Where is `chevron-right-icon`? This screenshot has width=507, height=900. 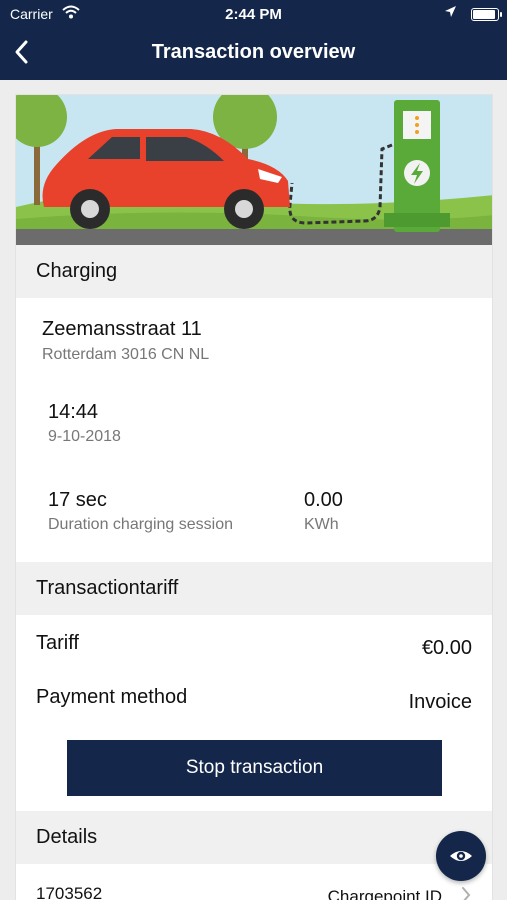
chevron-right-icon is located at coordinates (466, 892).